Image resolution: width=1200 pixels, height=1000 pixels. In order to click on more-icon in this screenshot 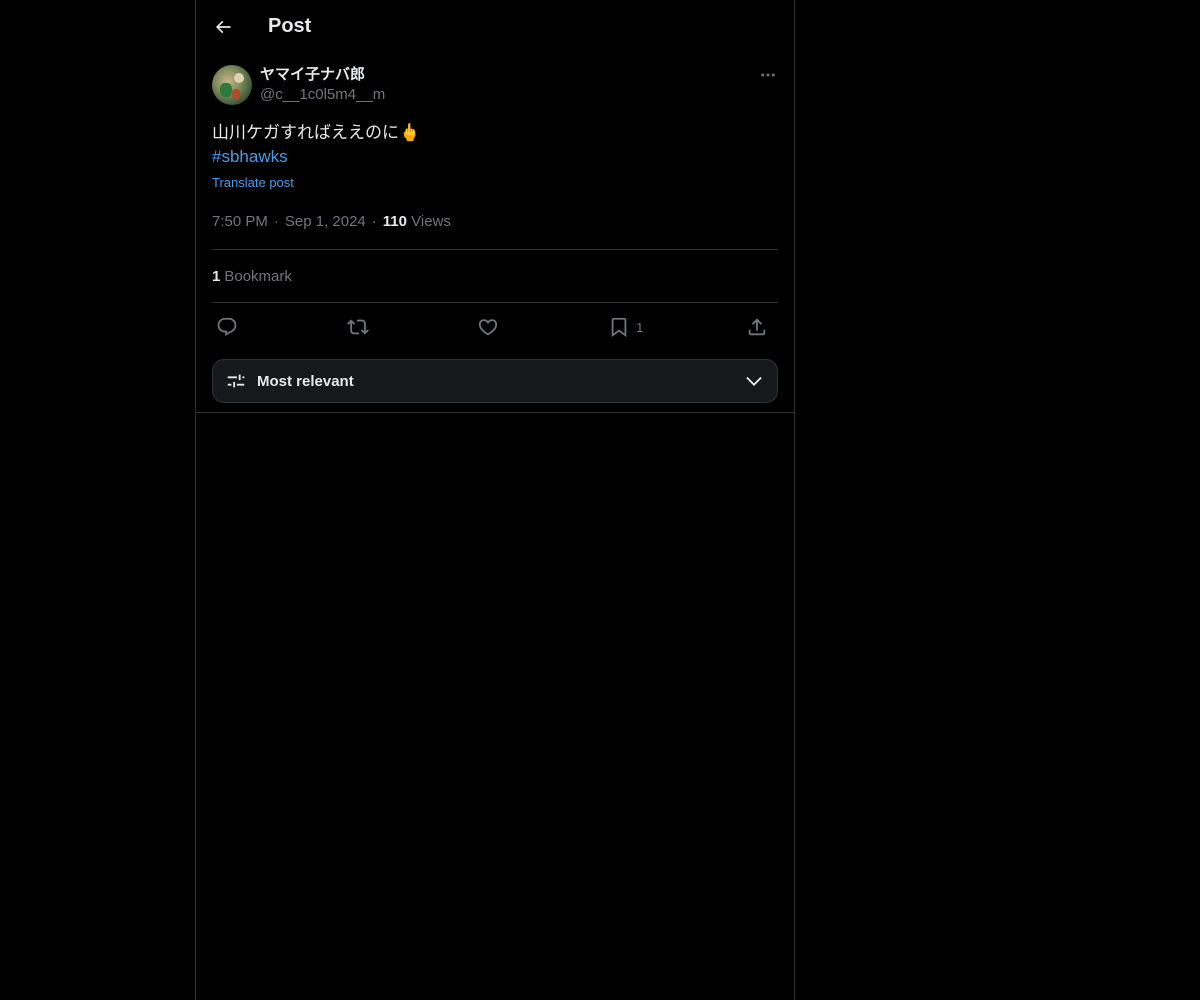, I will do `click(768, 75)`.